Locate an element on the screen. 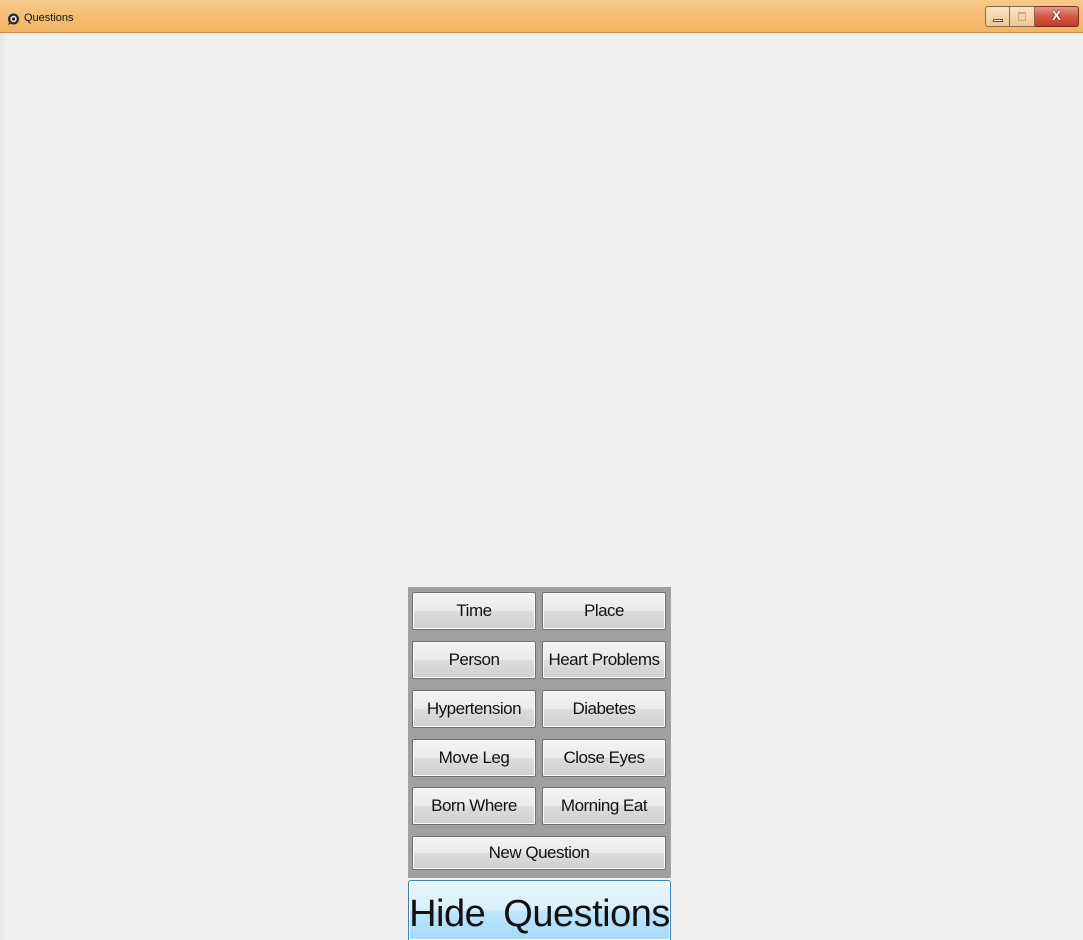  close-icon: X is located at coordinates (1056, 15).